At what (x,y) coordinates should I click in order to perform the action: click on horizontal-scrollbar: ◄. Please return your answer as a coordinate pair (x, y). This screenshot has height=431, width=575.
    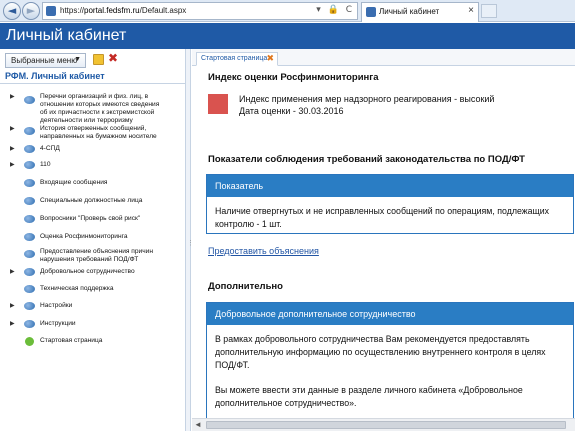
    Looking at the image, I should click on (383, 424).